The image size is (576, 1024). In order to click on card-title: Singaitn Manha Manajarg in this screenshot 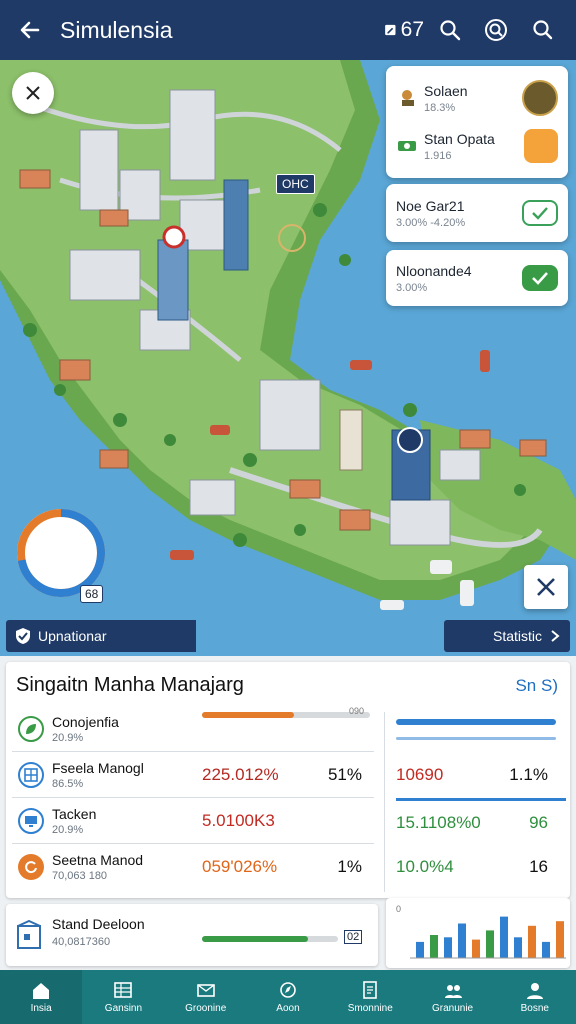, I will do `click(130, 685)`.